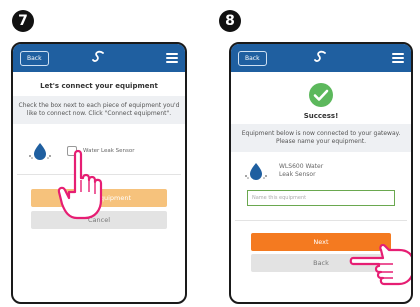 This screenshot has height=307, width=420. I want to click on equipment-name-input, so click(321, 198).